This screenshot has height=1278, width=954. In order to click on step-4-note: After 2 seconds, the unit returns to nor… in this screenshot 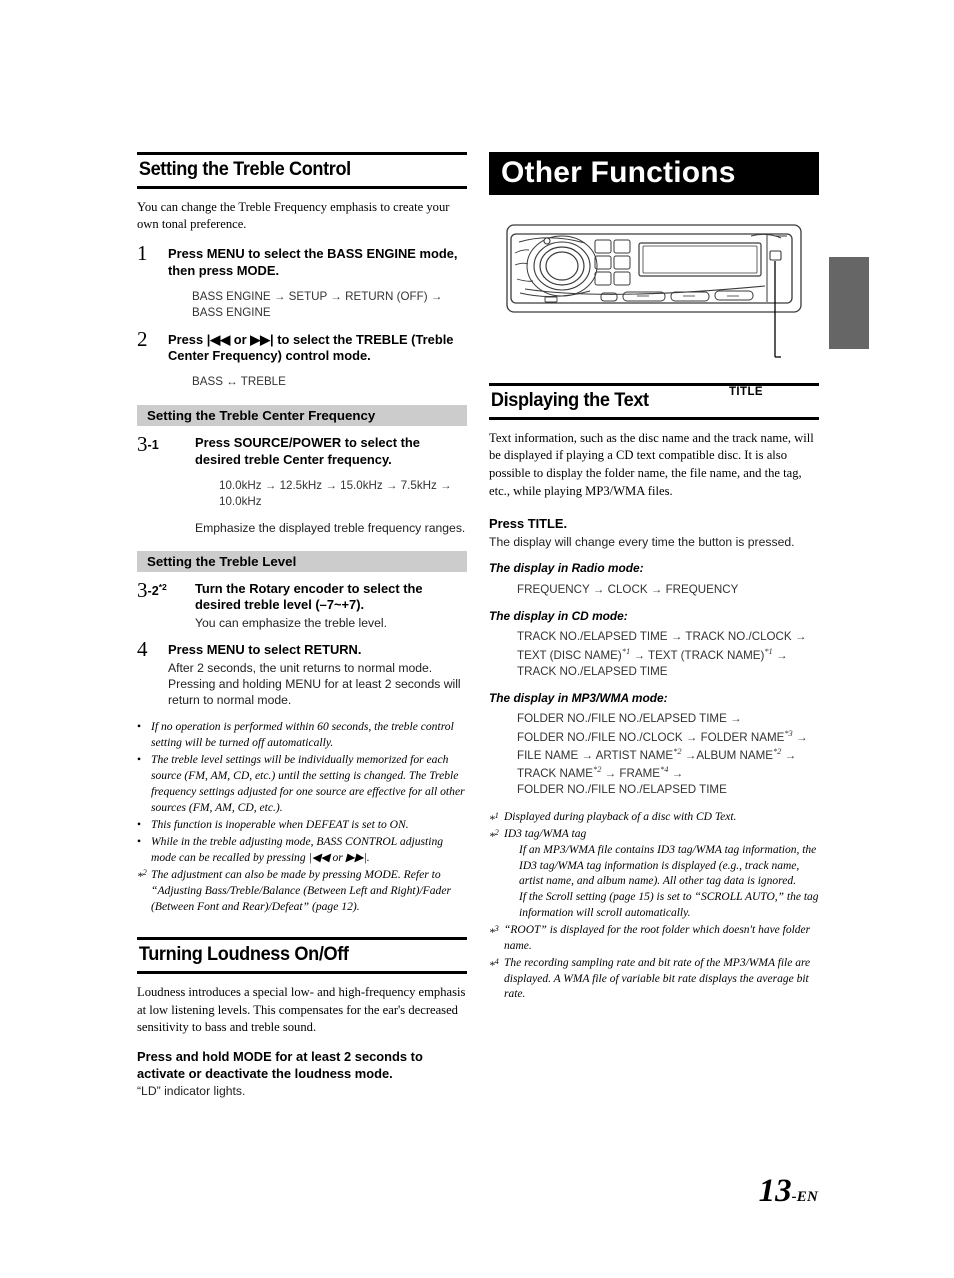, I will do `click(314, 684)`.